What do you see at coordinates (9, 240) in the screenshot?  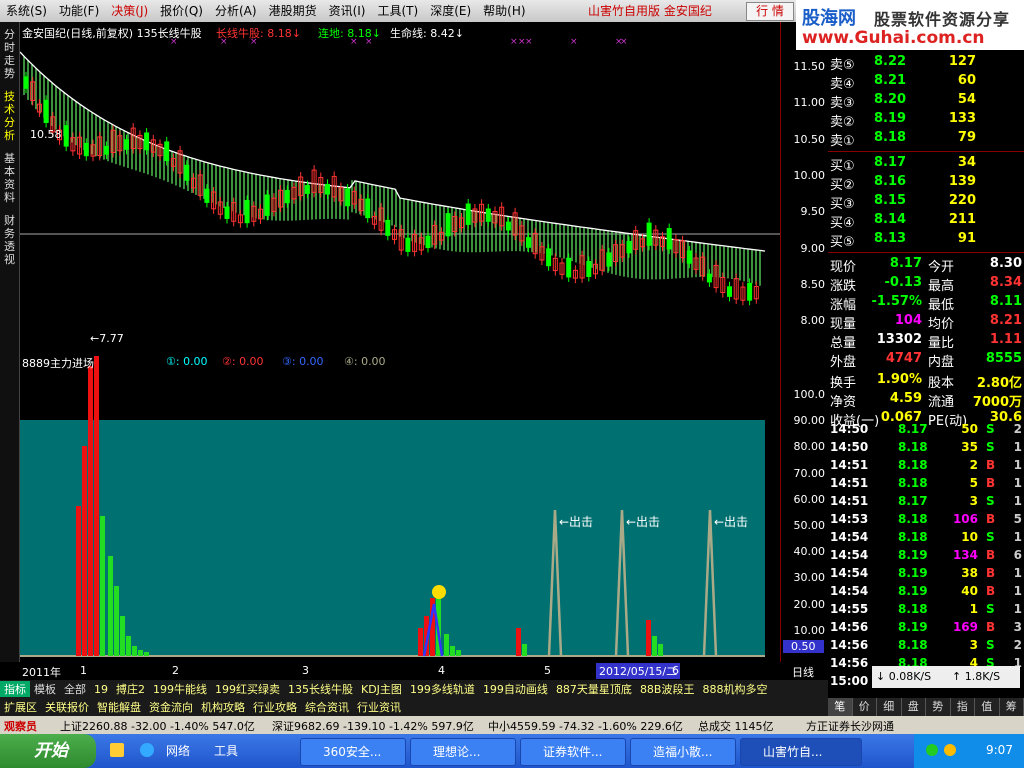 I see `side-tab: 财务透视` at bounding box center [9, 240].